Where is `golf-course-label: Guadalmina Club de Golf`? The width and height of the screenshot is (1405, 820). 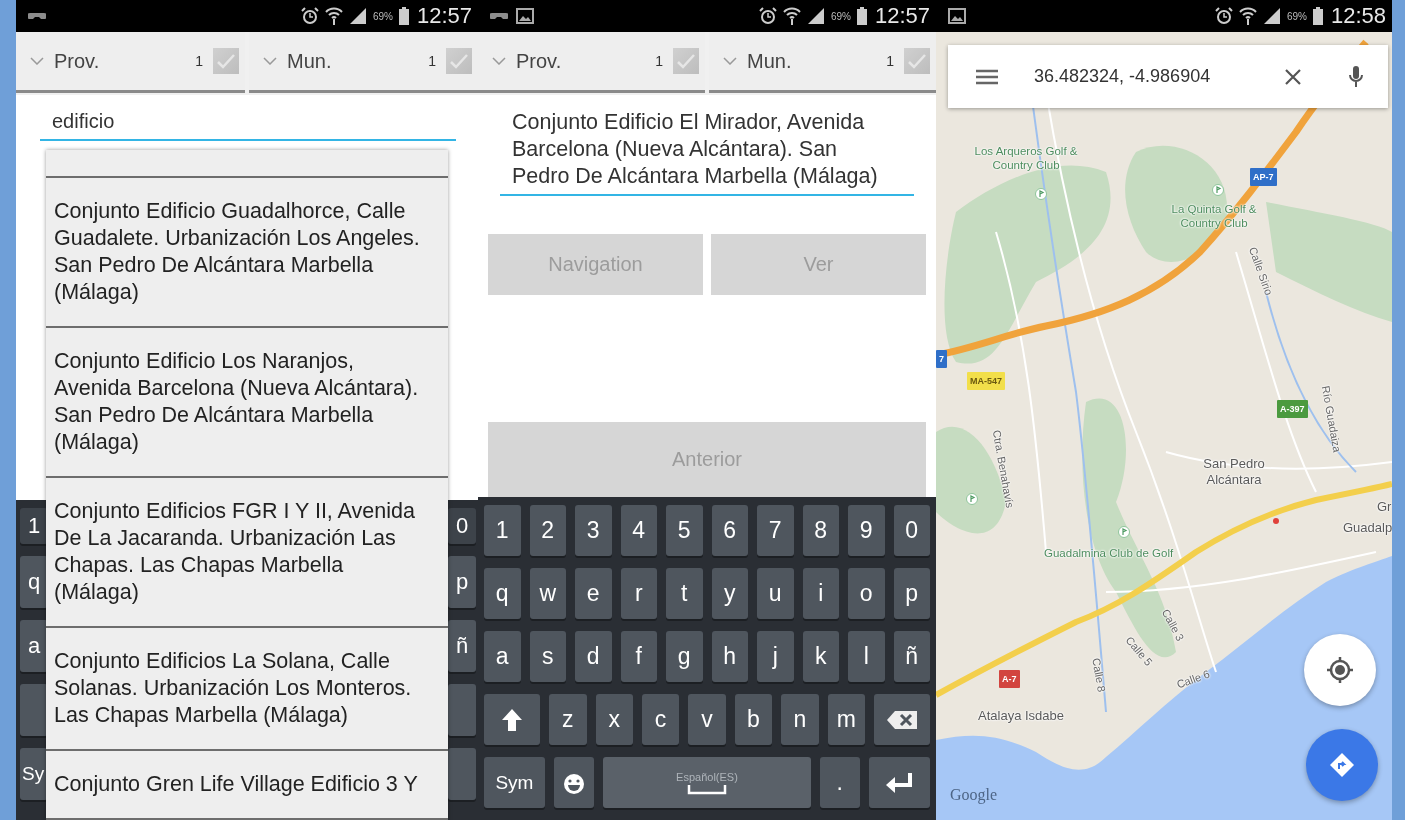
golf-course-label: Guadalmina Club de Golf is located at coordinates (1109, 553).